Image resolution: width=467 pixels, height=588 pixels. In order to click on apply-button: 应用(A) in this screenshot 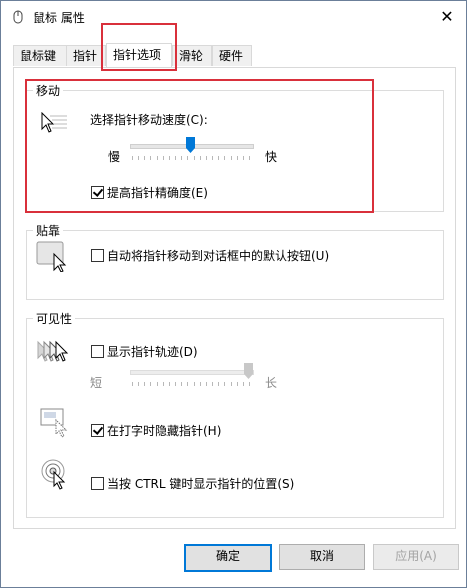, I will do `click(416, 557)`.